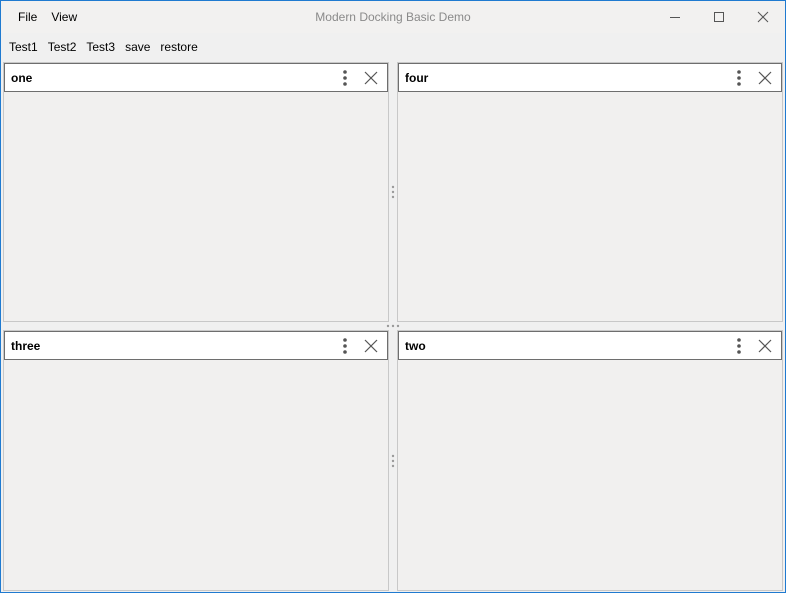  Describe the element at coordinates (27, 17) in the screenshot. I see `menu-file: File` at that location.